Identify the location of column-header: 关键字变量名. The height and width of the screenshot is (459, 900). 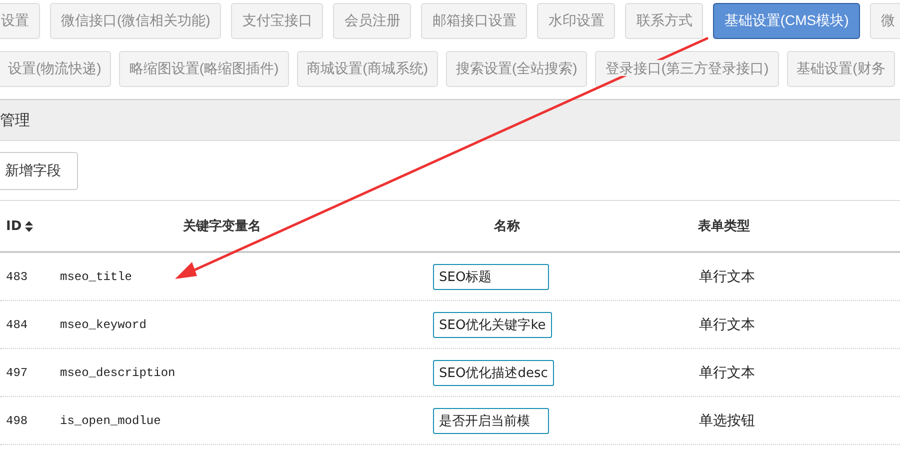
(222, 226).